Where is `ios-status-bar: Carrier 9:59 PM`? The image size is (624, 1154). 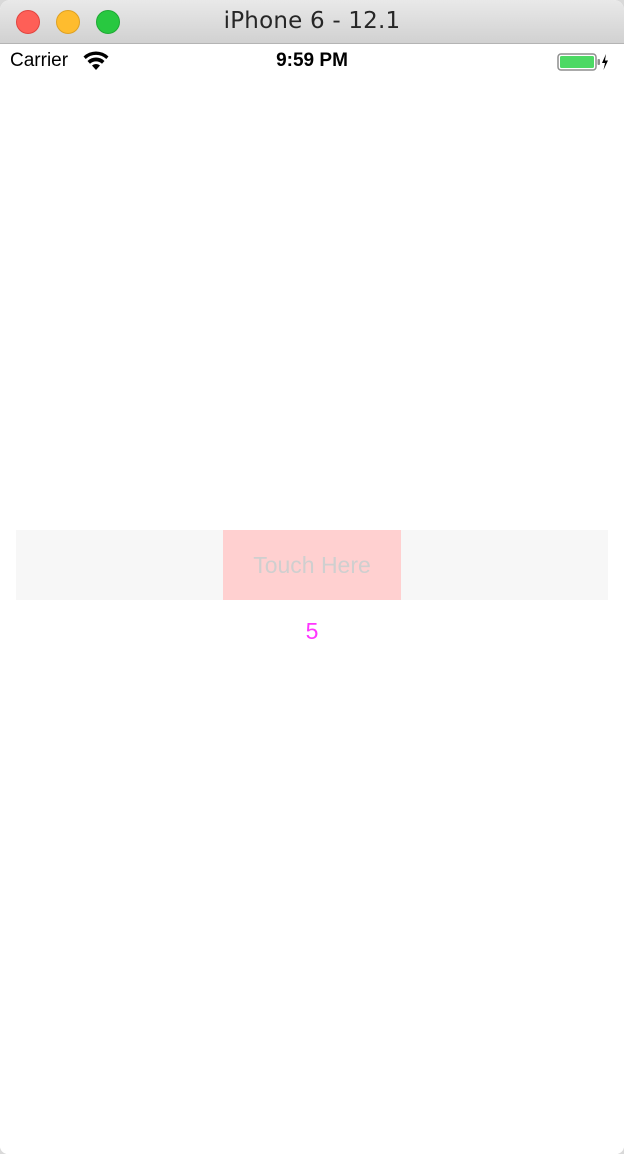 ios-status-bar: Carrier 9:59 PM is located at coordinates (312, 62).